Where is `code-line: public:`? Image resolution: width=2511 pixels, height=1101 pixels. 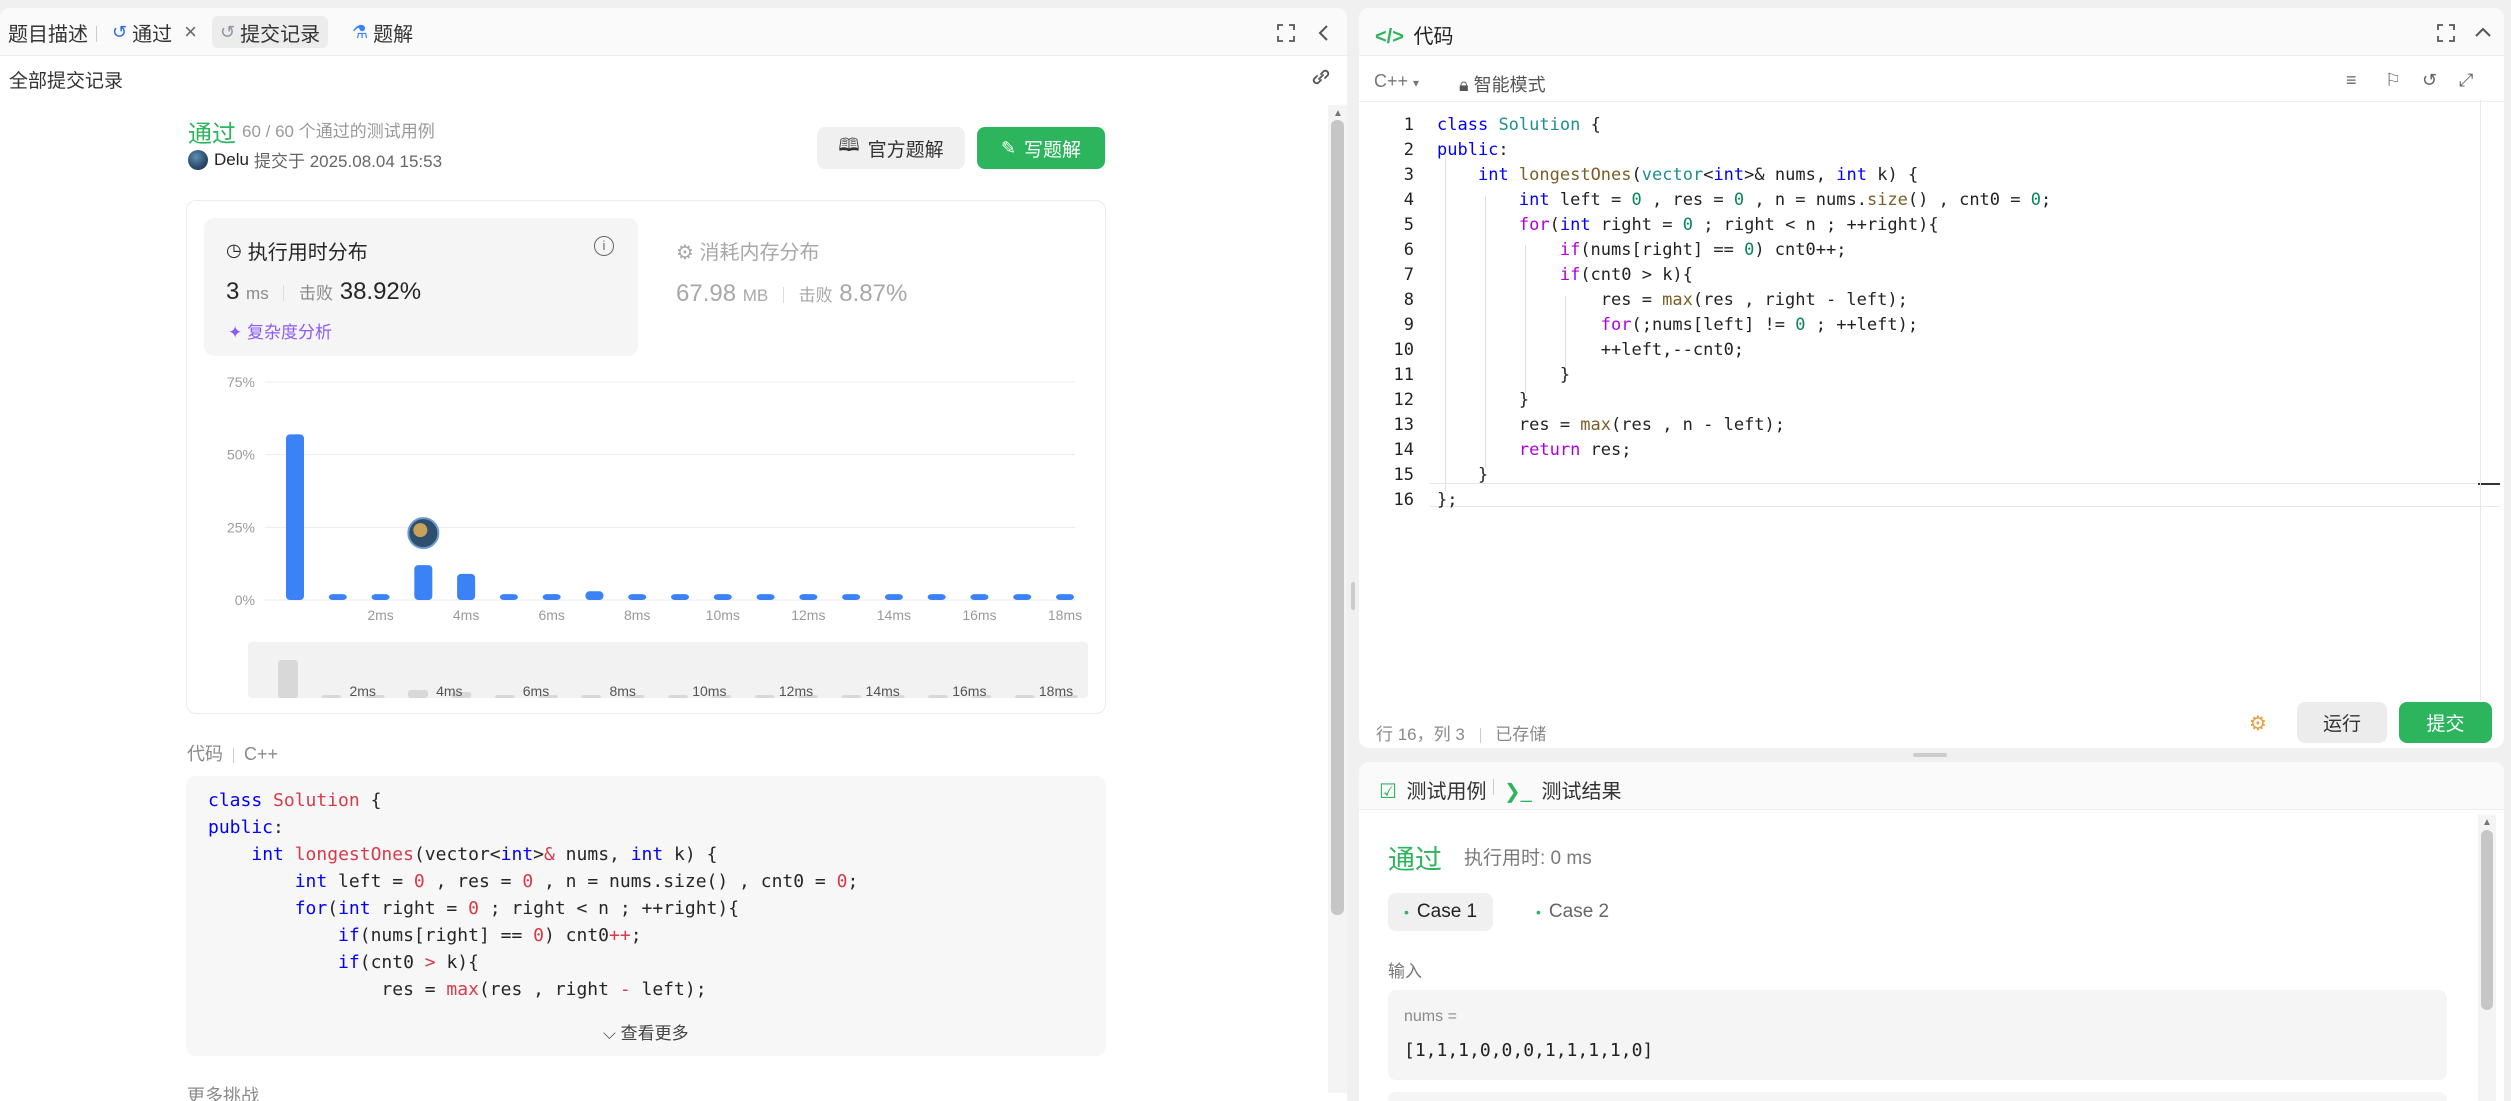
code-line: public: is located at coordinates (246, 827).